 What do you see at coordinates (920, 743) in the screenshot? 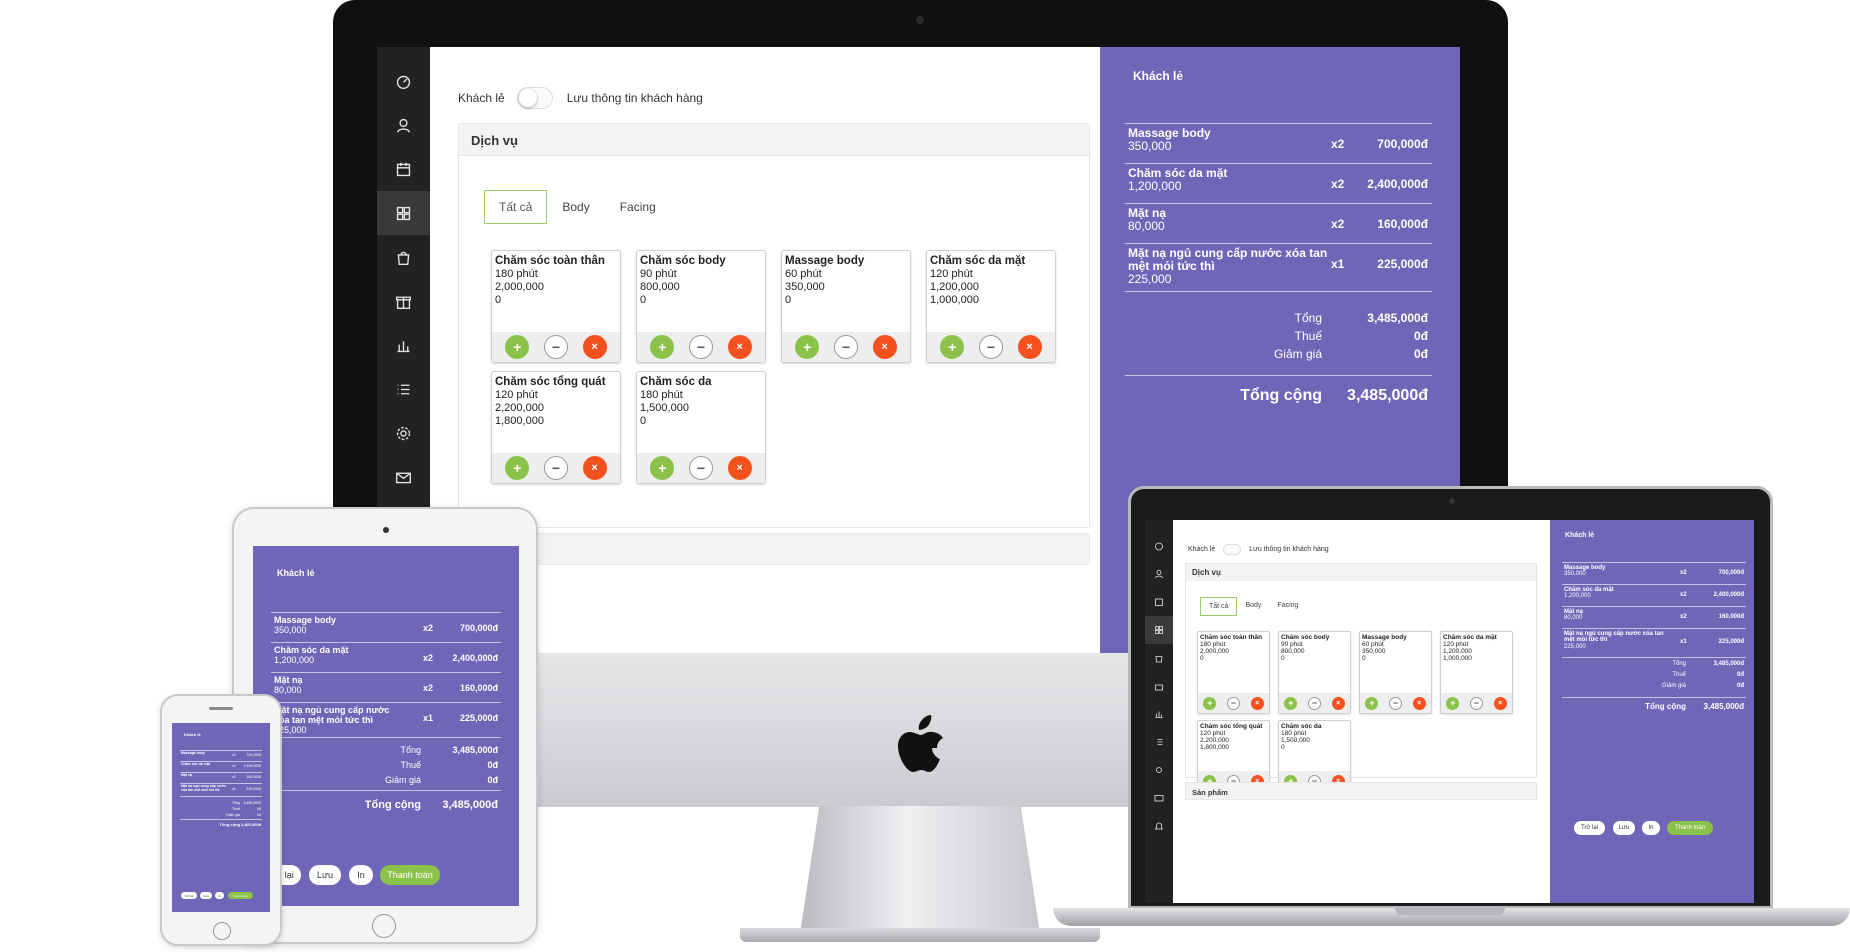
I see `apple-logo-icon` at bounding box center [920, 743].